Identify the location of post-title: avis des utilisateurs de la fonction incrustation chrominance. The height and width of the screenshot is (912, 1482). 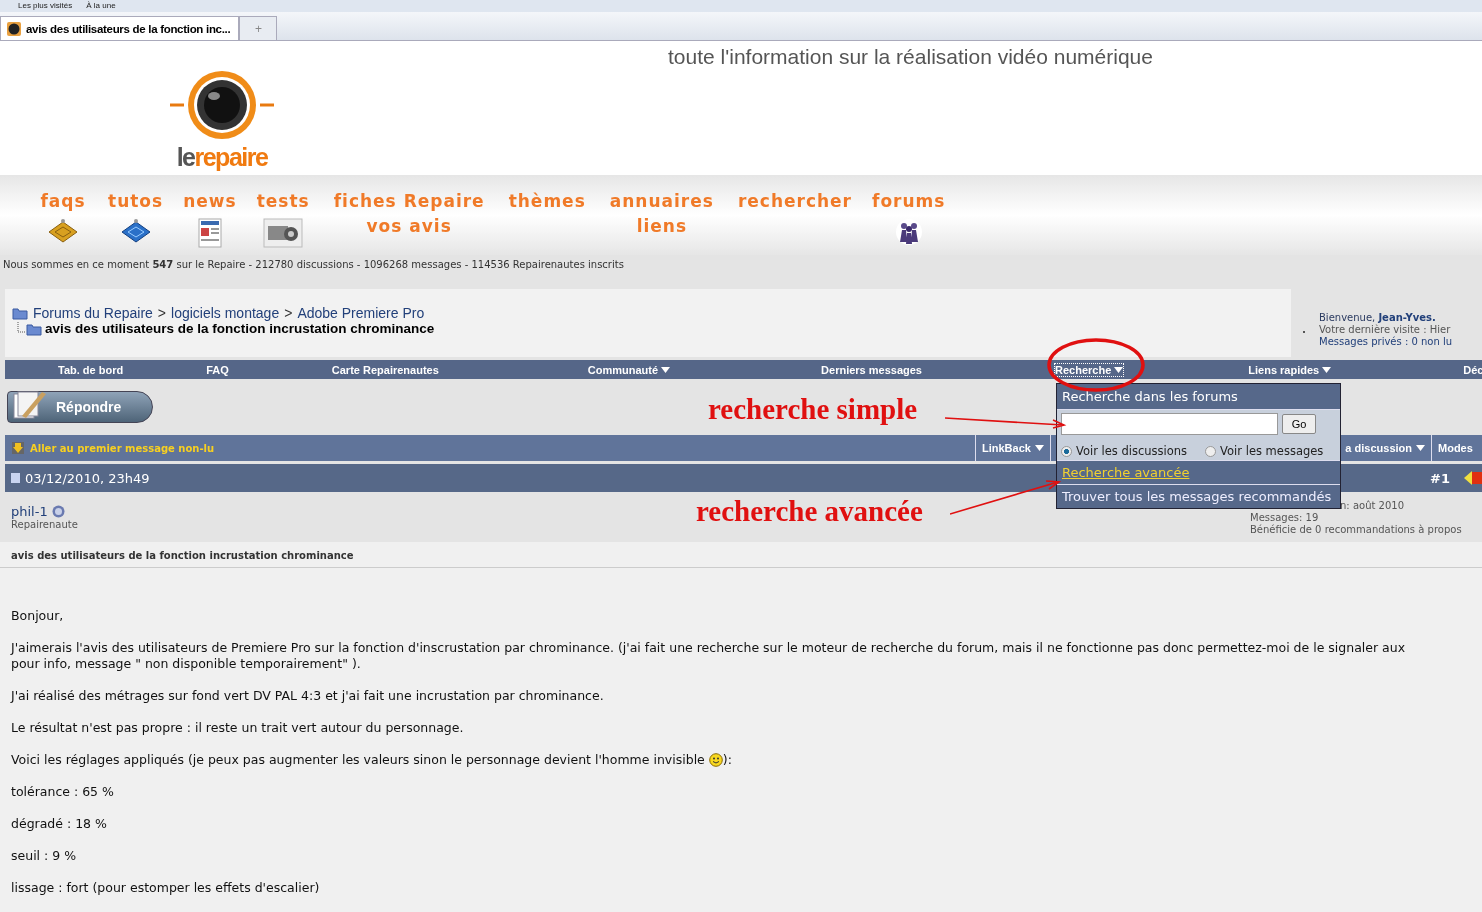
(183, 555).